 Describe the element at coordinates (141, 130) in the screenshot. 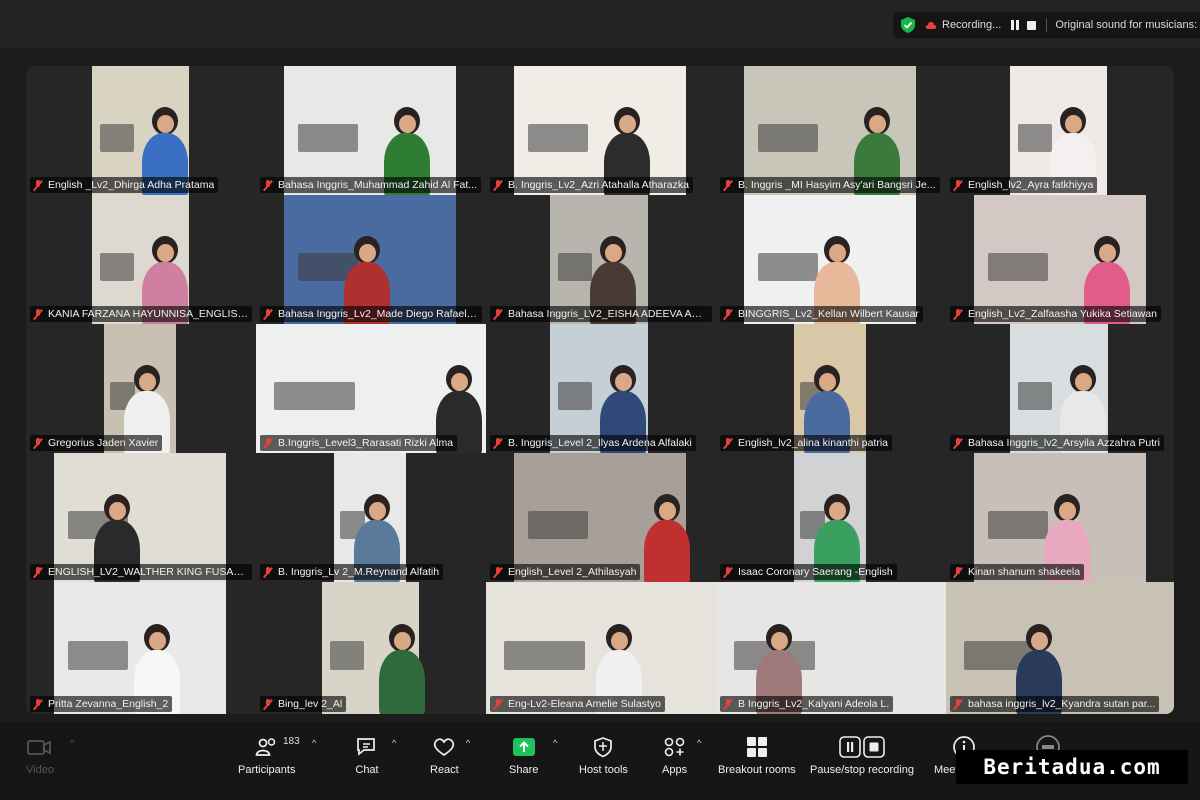

I see `participant-tile: English _Lv2_Dhirga Adha Pratama` at that location.